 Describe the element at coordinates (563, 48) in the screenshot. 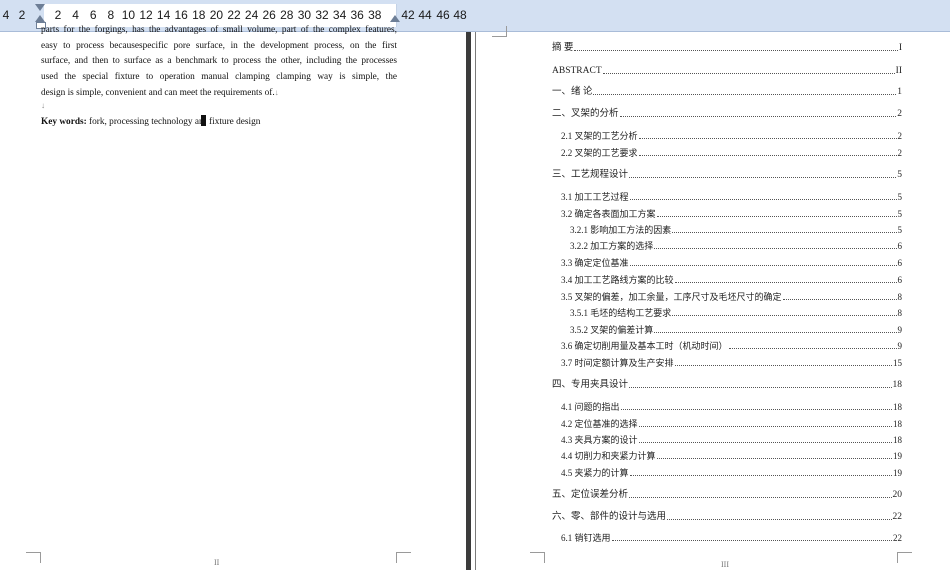

I see `toc-entry-title: 摘 要` at that location.